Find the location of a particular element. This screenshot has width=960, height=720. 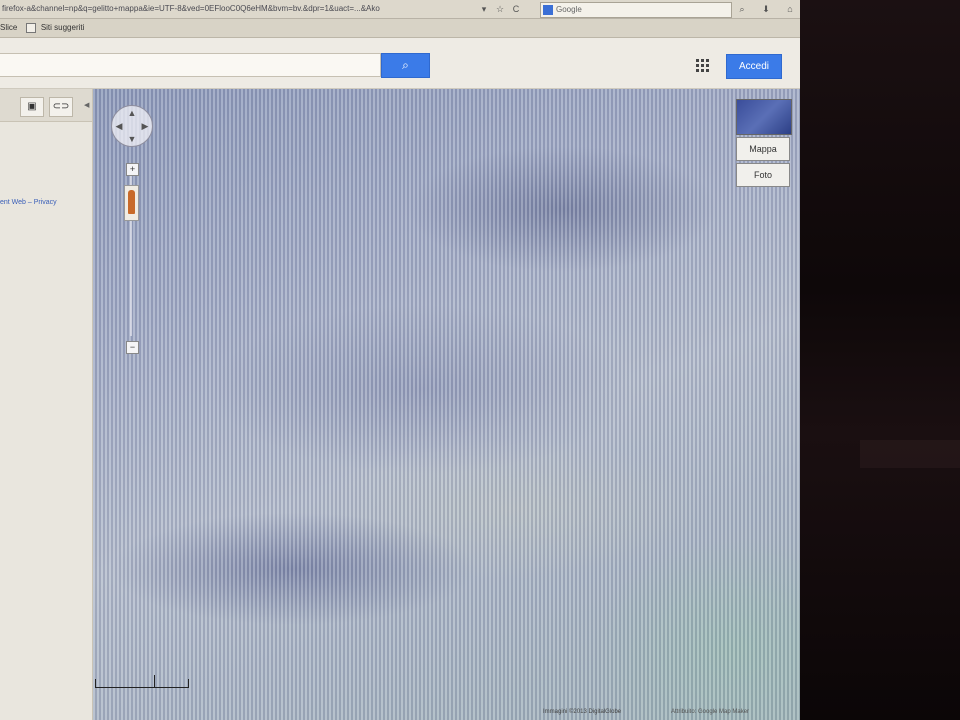

search-button: ⌕ is located at coordinates (405, 65).